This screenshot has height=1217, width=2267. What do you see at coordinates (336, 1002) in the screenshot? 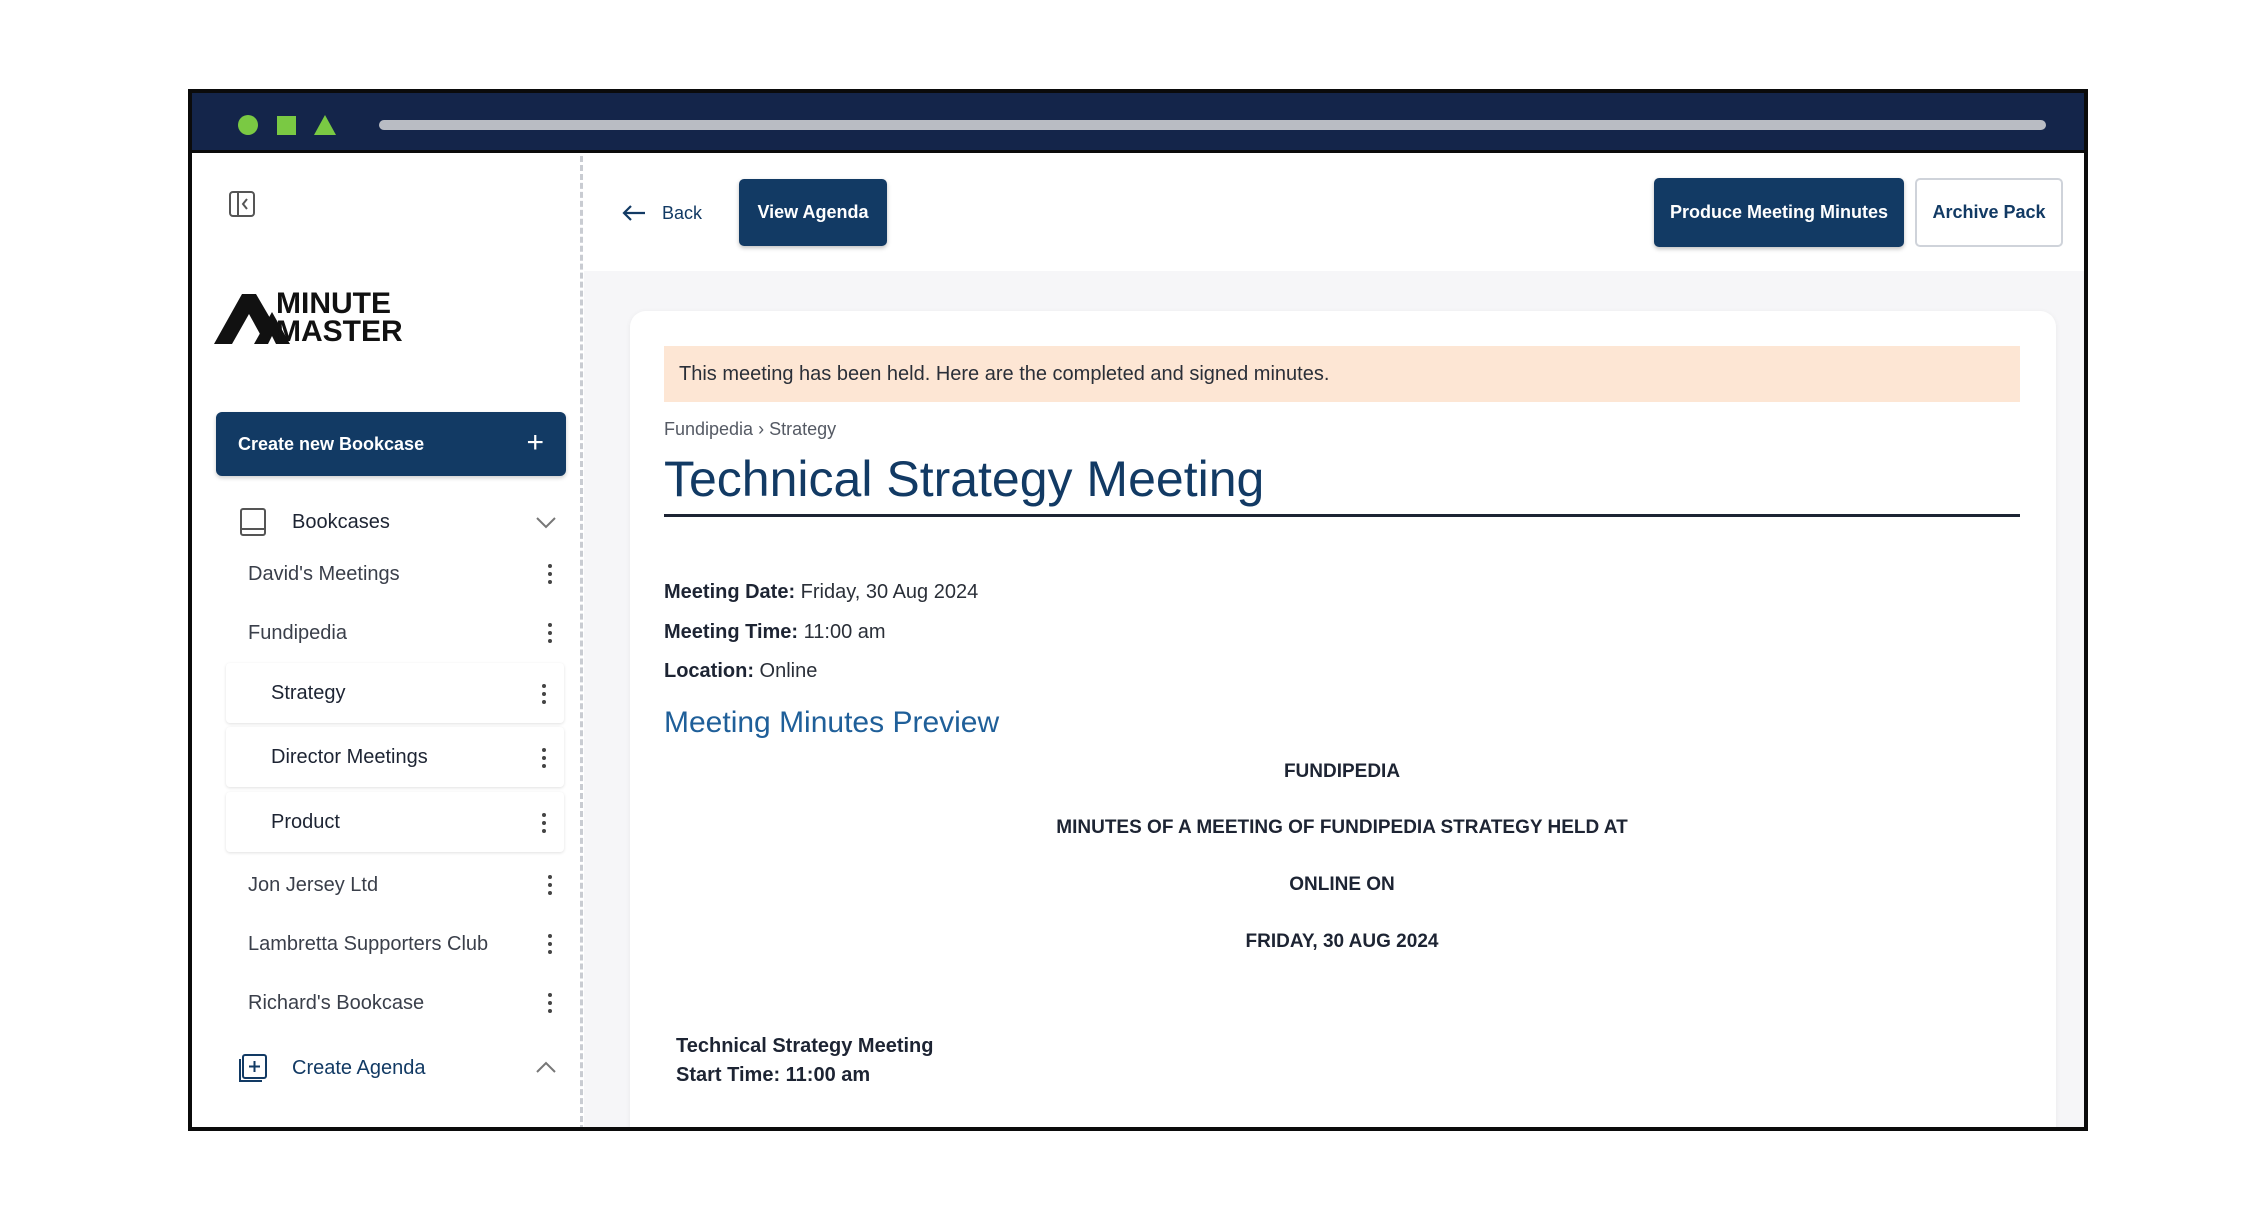
I see `sidebar-item-label: Richard's Bookcase` at bounding box center [336, 1002].